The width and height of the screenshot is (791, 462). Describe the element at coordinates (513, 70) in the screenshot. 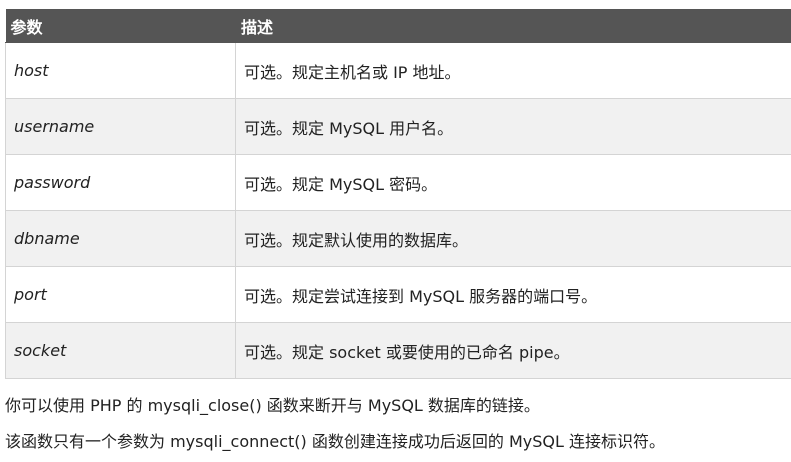

I see `param-description: 可选。规定主机名或 IP 地址。` at that location.